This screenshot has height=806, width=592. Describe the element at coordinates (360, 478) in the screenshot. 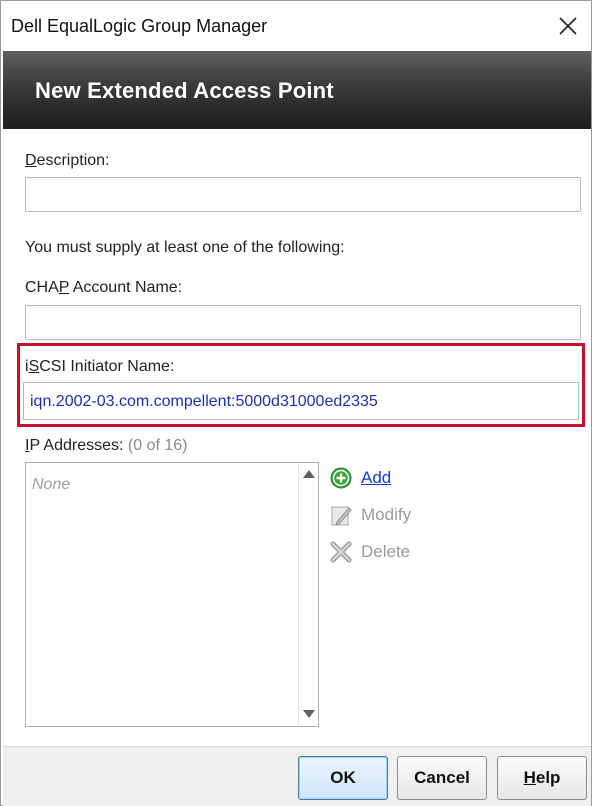

I see `add-ip-button: Add` at that location.